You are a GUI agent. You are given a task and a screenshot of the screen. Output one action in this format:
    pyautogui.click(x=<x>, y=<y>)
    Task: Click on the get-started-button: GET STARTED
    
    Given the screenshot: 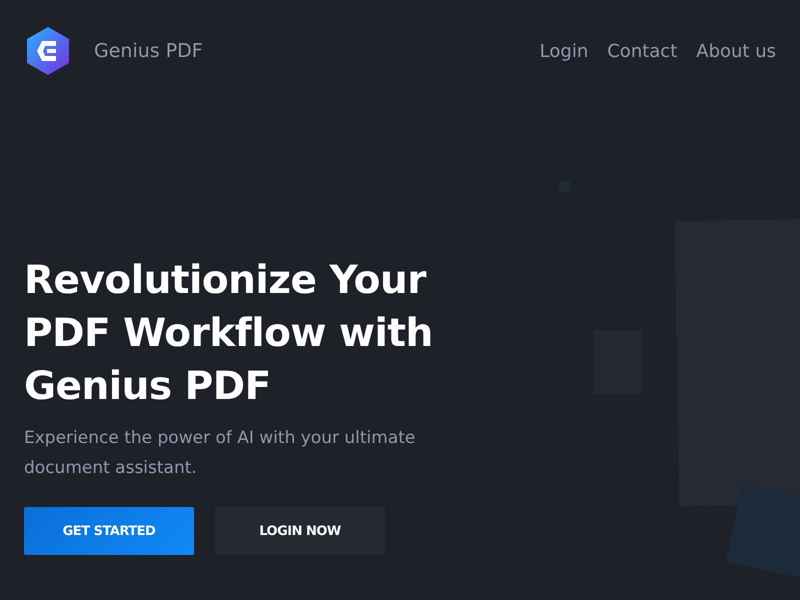 What is the action you would take?
    pyautogui.click(x=109, y=531)
    